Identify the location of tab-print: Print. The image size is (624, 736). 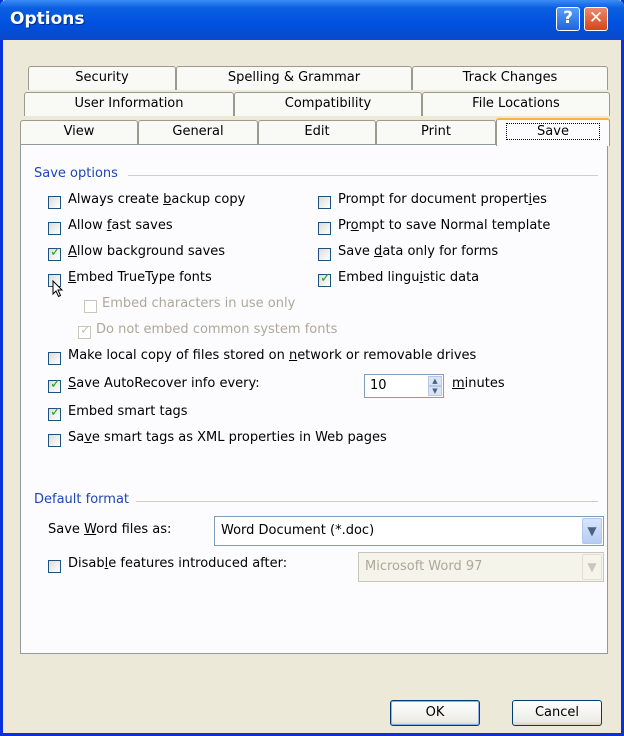
(436, 132).